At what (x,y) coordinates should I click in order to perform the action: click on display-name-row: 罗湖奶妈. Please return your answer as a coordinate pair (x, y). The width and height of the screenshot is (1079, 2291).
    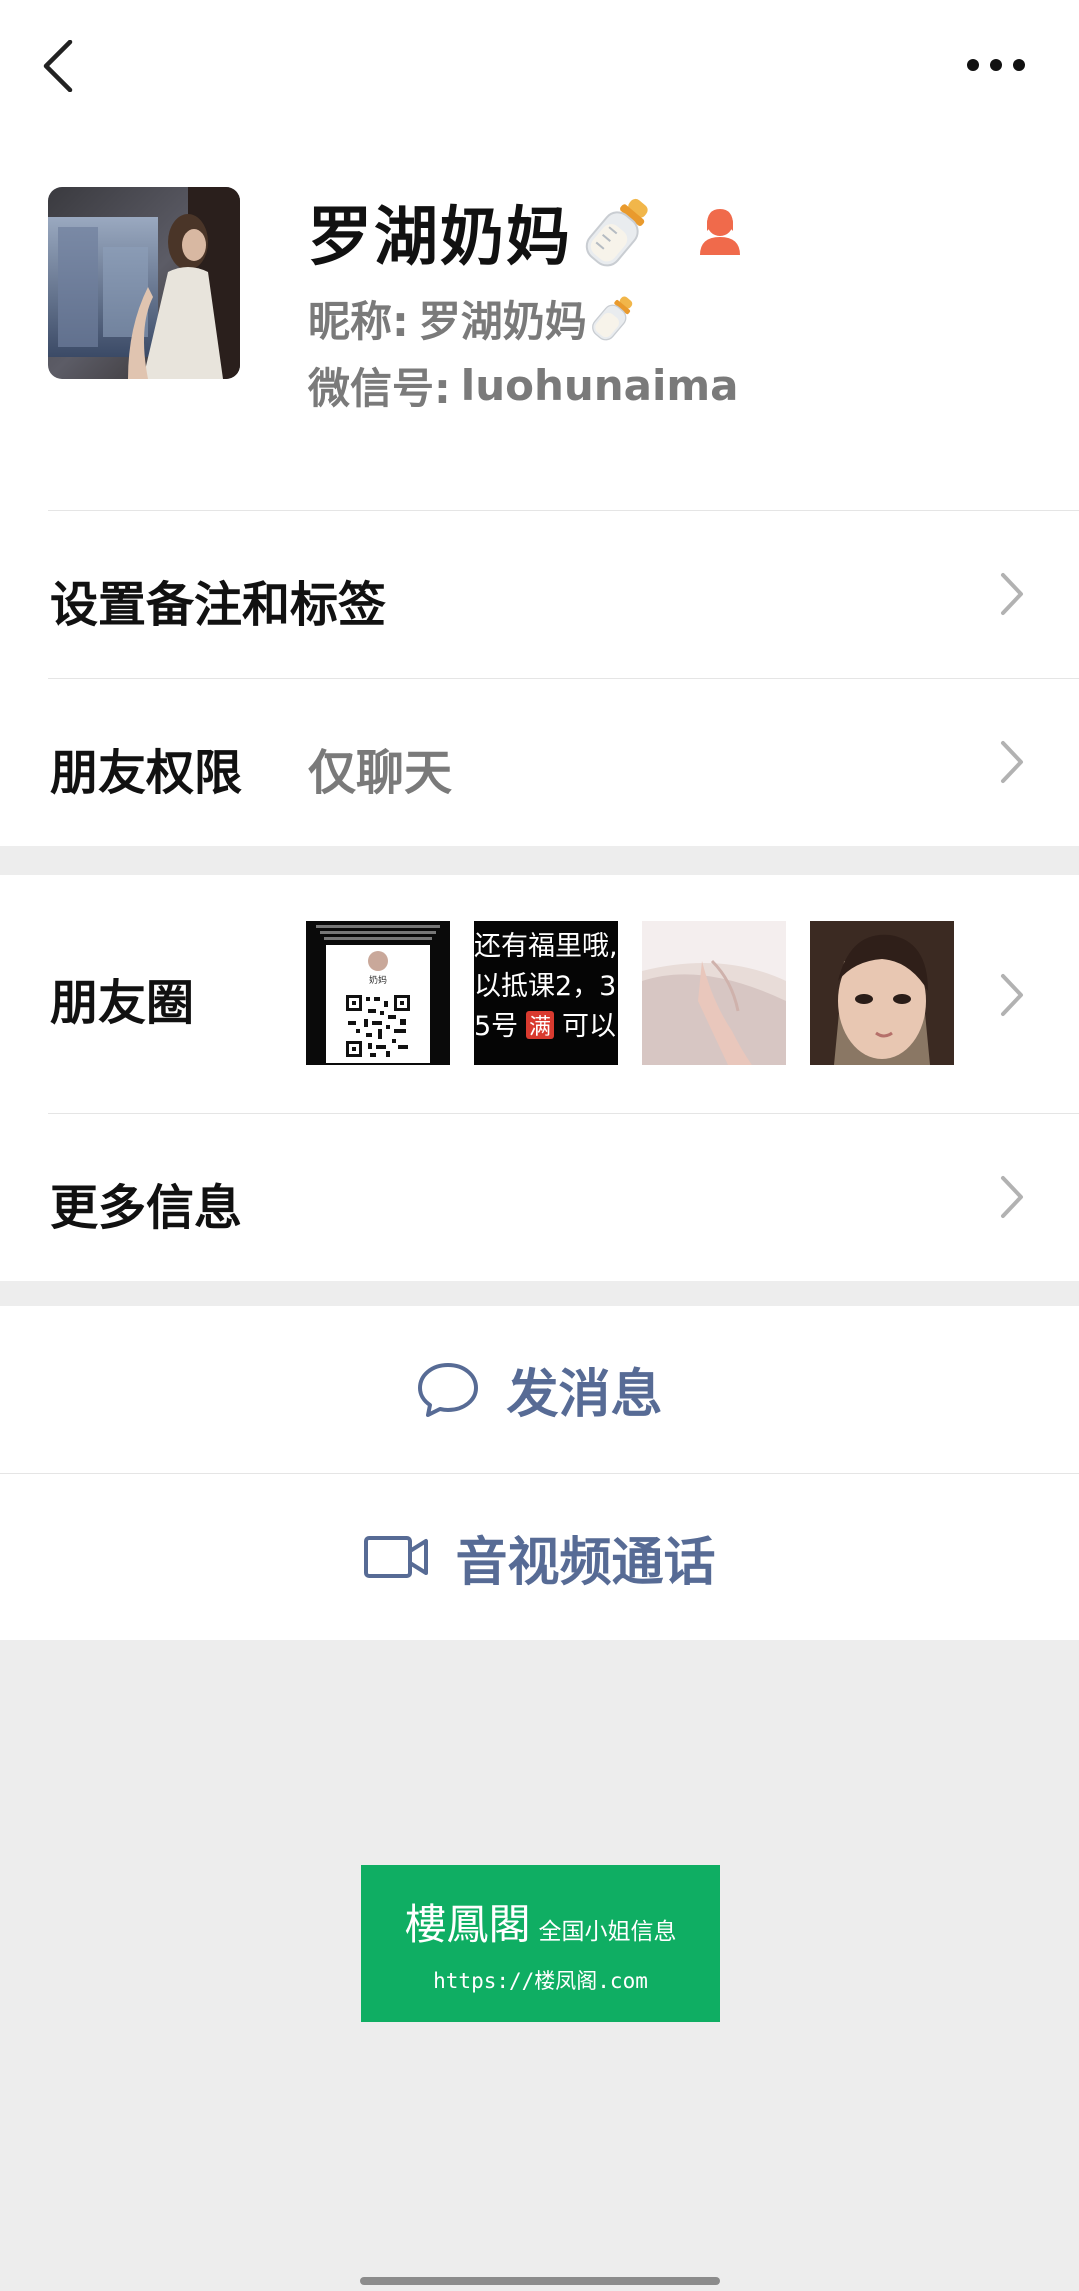
    Looking at the image, I should click on (526, 233).